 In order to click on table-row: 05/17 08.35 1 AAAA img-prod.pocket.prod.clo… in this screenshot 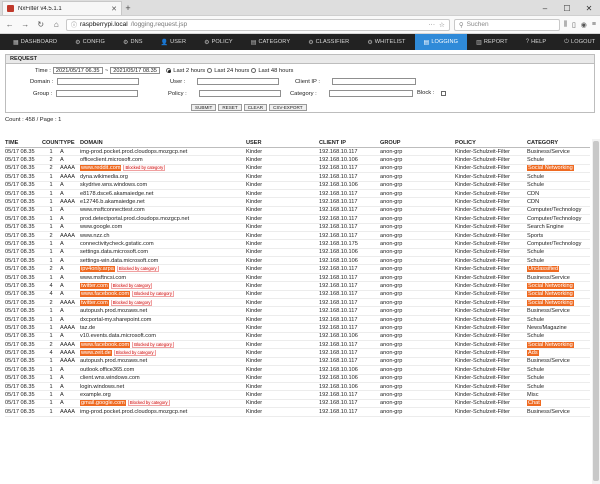, I will do `click(297, 412)`.